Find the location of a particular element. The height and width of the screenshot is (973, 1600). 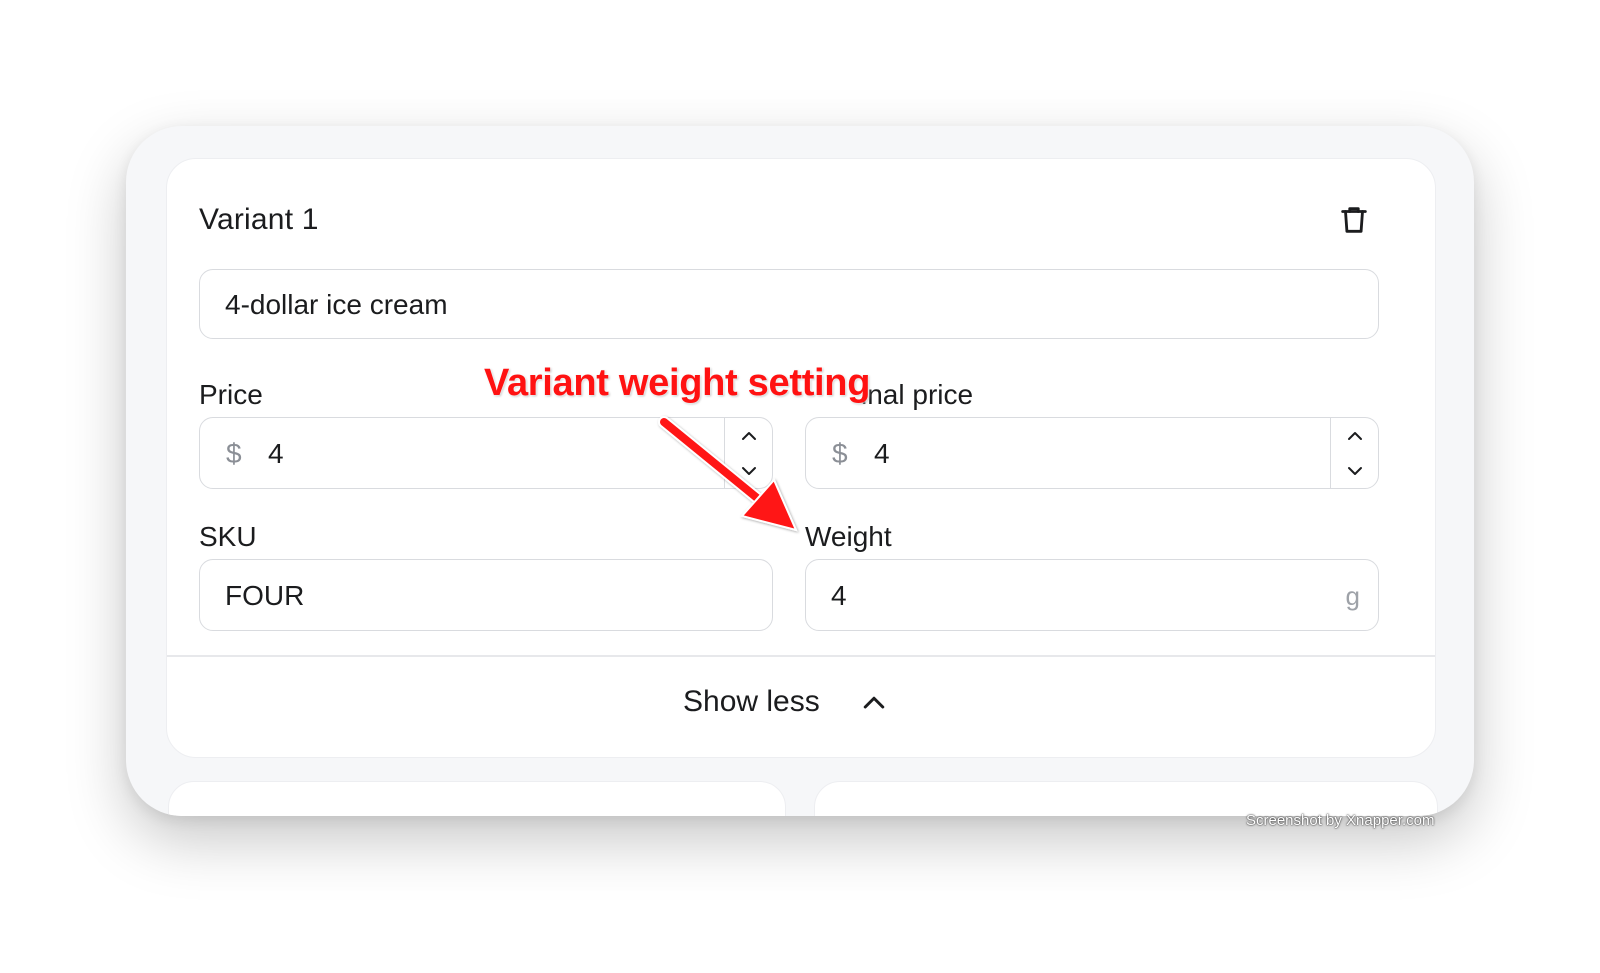

variant-name-input: 4-dollar ice cream is located at coordinates (789, 304).